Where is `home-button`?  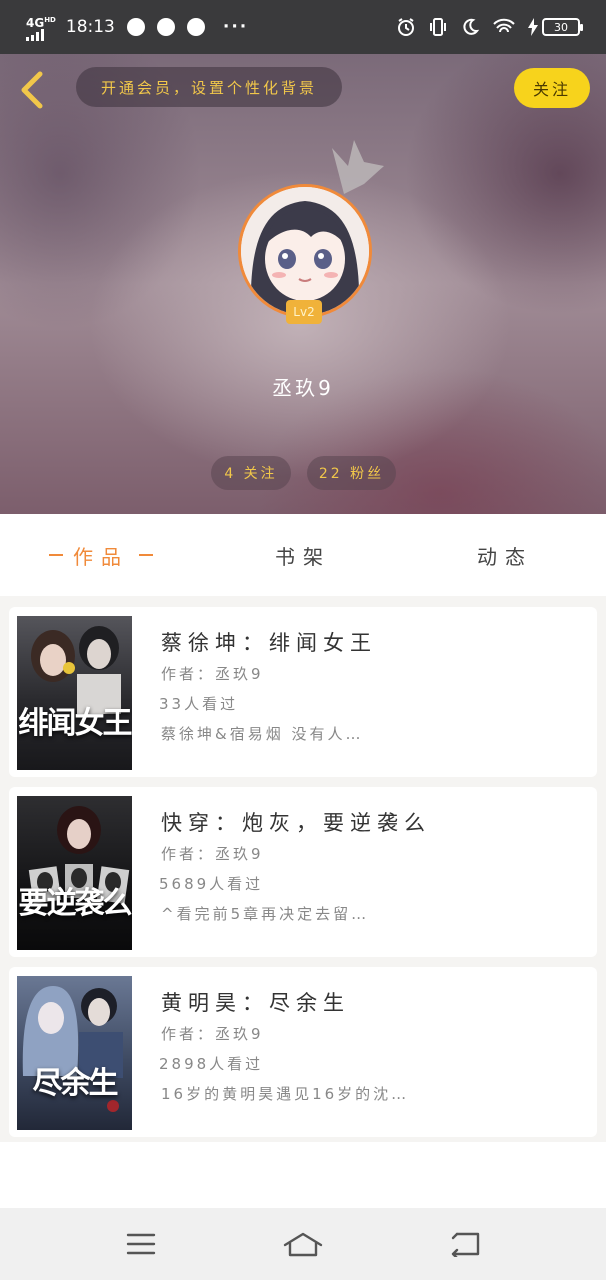 home-button is located at coordinates (303, 1244).